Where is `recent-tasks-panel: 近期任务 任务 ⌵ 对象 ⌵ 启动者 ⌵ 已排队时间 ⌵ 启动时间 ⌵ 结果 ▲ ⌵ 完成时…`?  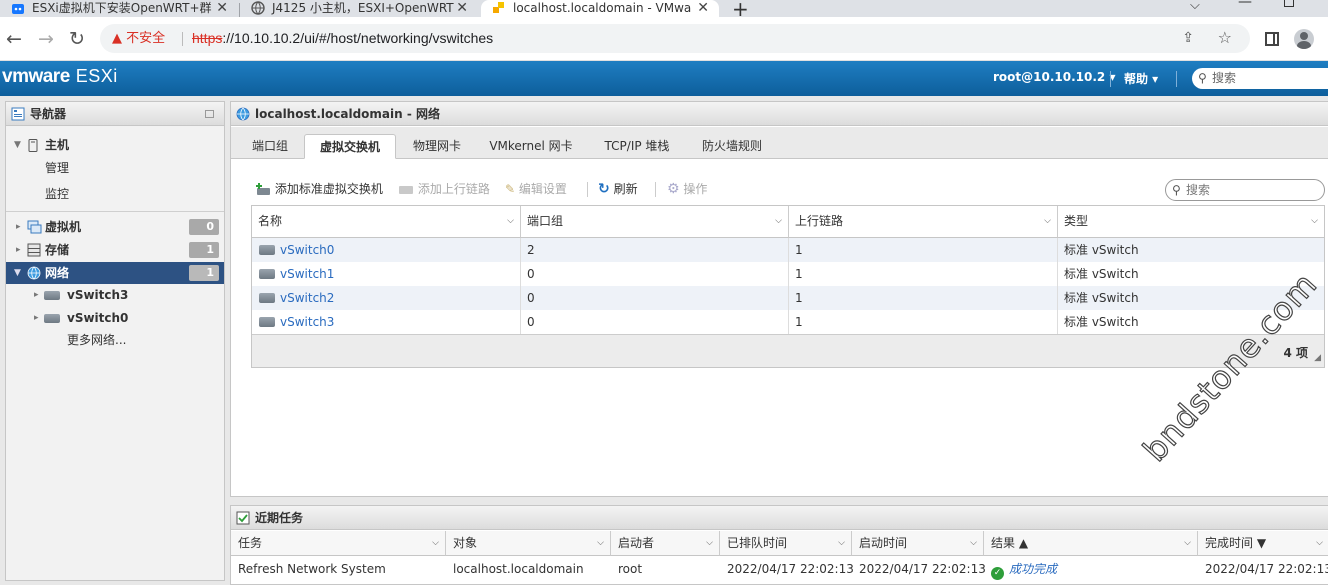
recent-tasks-panel: 近期任务 任务 ⌵ 对象 ⌵ 启动者 ⌵ 已排队时间 ⌵ 启动时间 ⌵ 结果 ▲ ⌵ 完成时… is located at coordinates (779, 545).